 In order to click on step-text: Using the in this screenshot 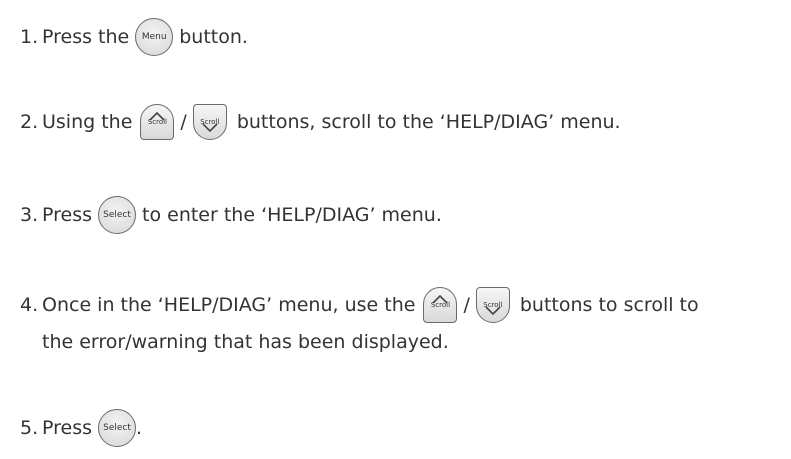, I will do `click(87, 122)`.